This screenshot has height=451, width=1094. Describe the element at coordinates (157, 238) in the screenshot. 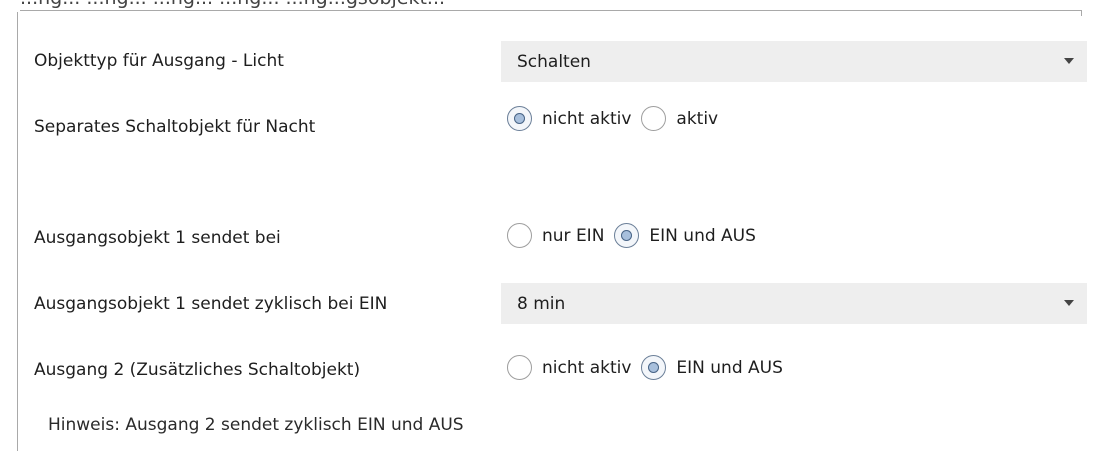

I see `param-label-ausgangsobjekt-sendet: Ausgangsobjekt 1 sendet bei` at that location.